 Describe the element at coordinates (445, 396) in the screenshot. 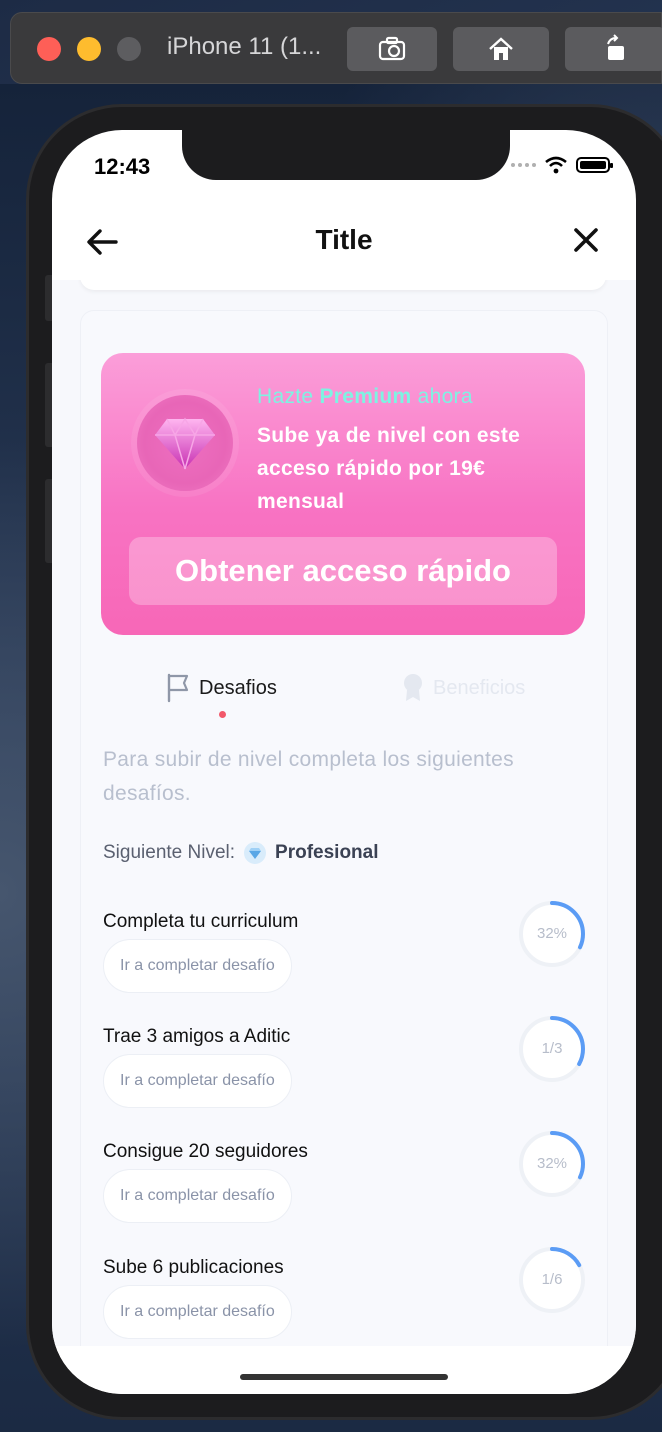

I see `promo-headline-suffix: ahora` at that location.